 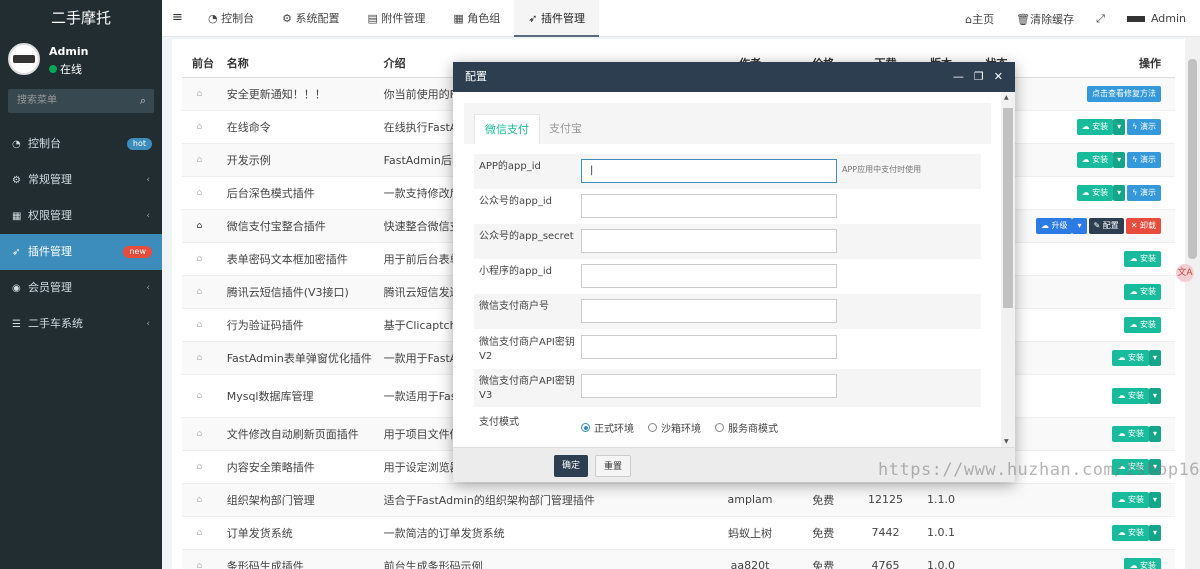 What do you see at coordinates (1045, 19) in the screenshot?
I see `clear-cache-button: 🗑清除缓存` at bounding box center [1045, 19].